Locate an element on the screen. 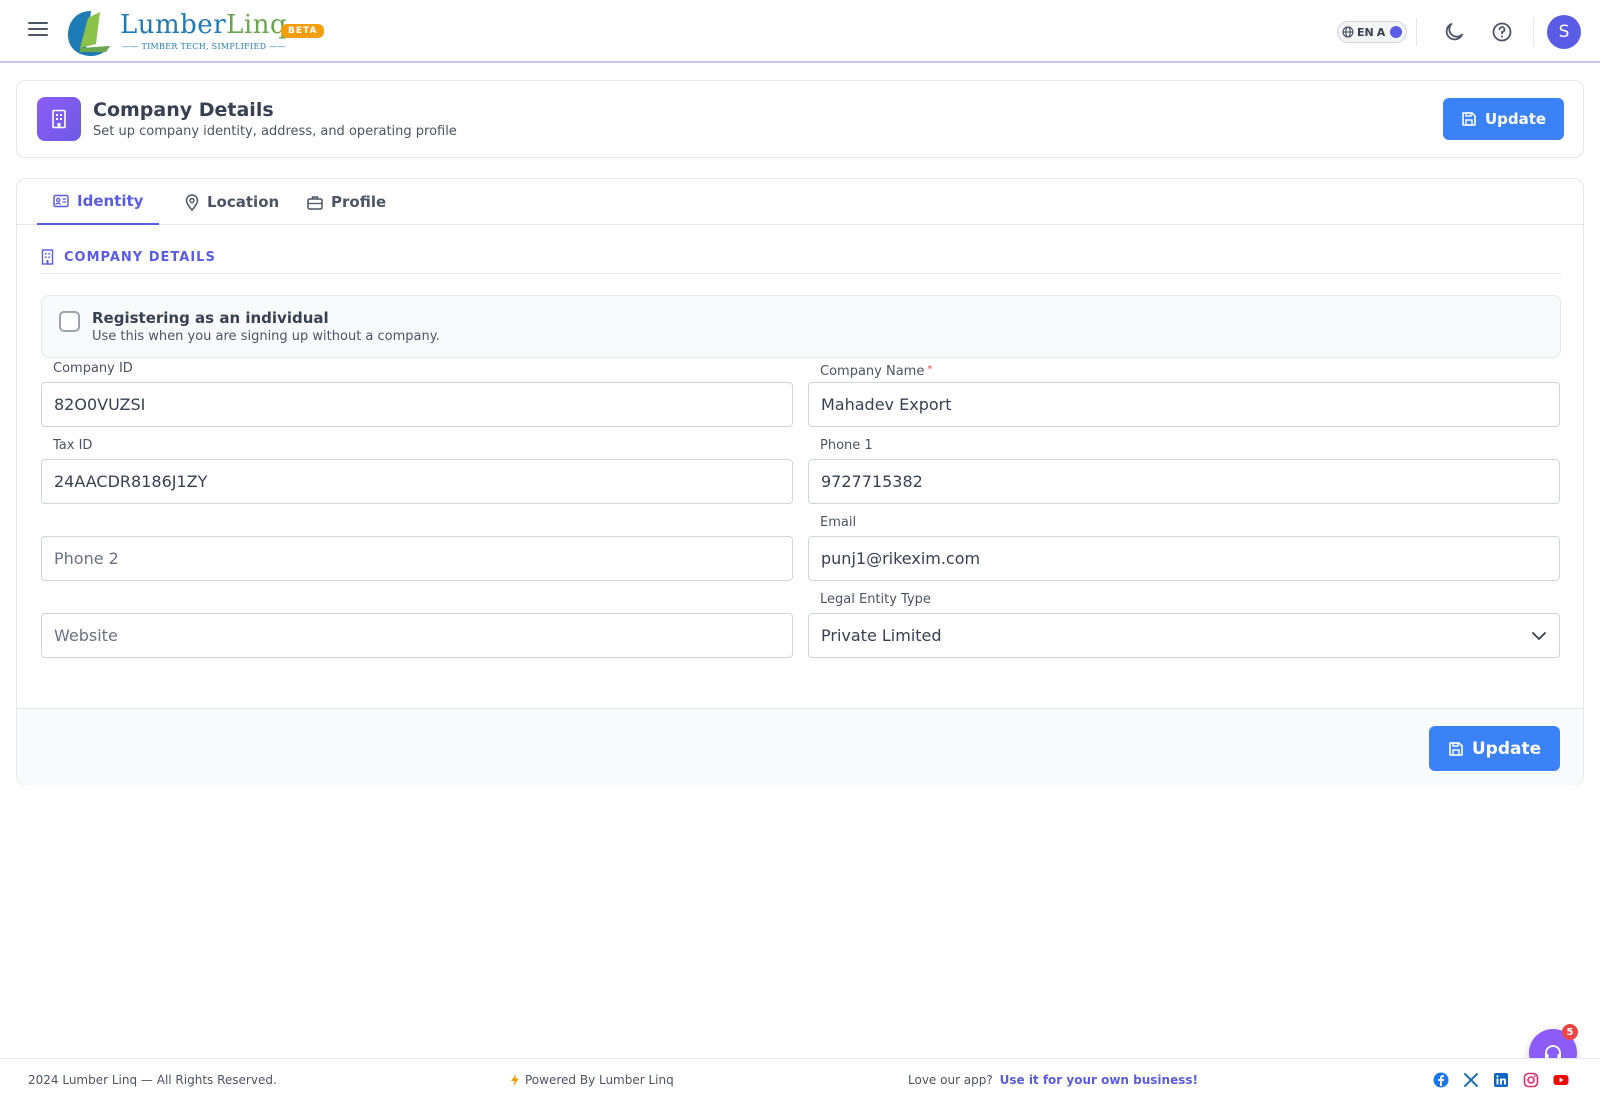 This screenshot has width=1600, height=1100. user-avatar: S is located at coordinates (1564, 32).